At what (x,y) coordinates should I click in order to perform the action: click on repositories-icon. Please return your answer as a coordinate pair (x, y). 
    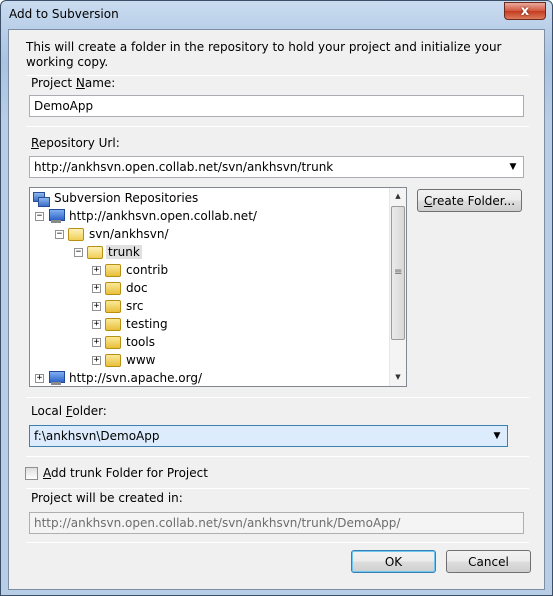
    Looking at the image, I should click on (41, 198).